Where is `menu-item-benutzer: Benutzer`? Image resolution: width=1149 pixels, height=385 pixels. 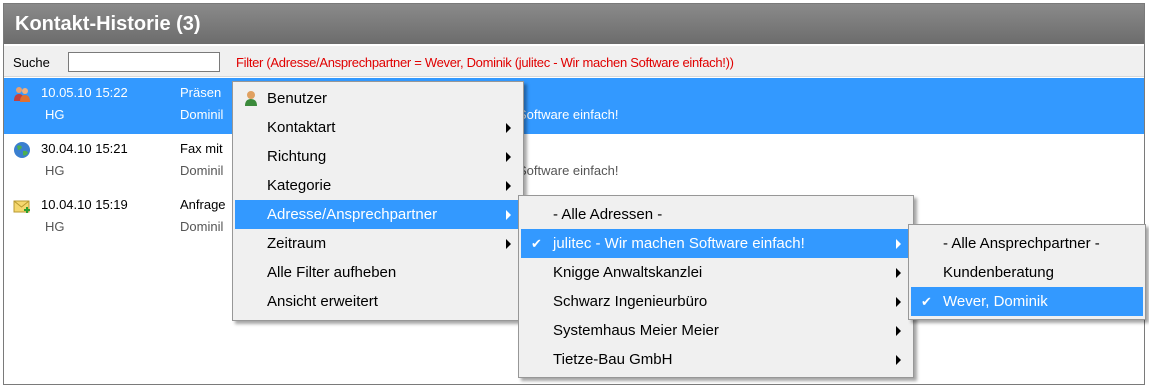 menu-item-benutzer: Benutzer is located at coordinates (378, 98).